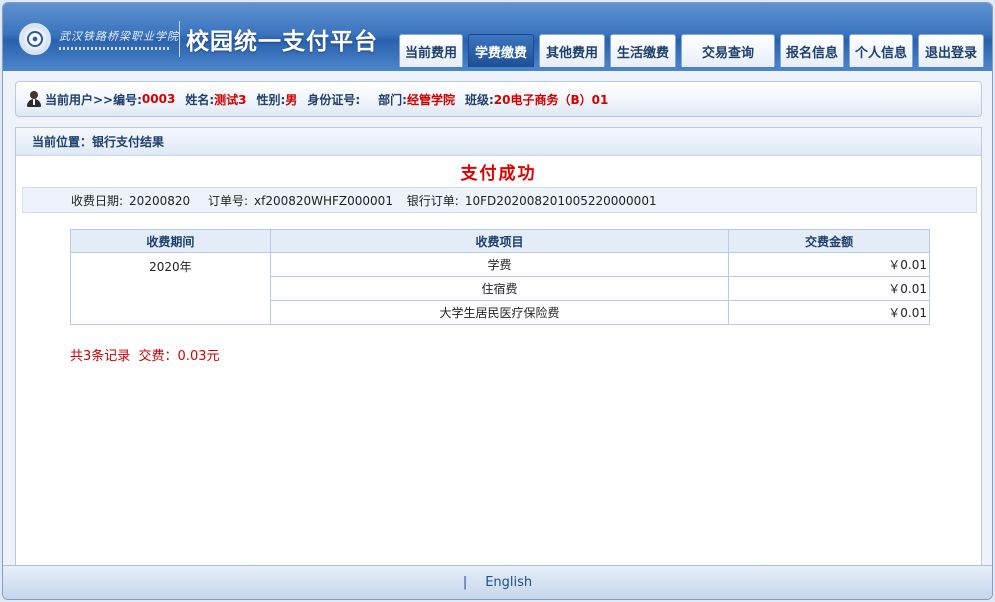 The height and width of the screenshot is (602, 995). I want to click on user-prefix-label: 当前用户>>编号:, so click(93, 99).